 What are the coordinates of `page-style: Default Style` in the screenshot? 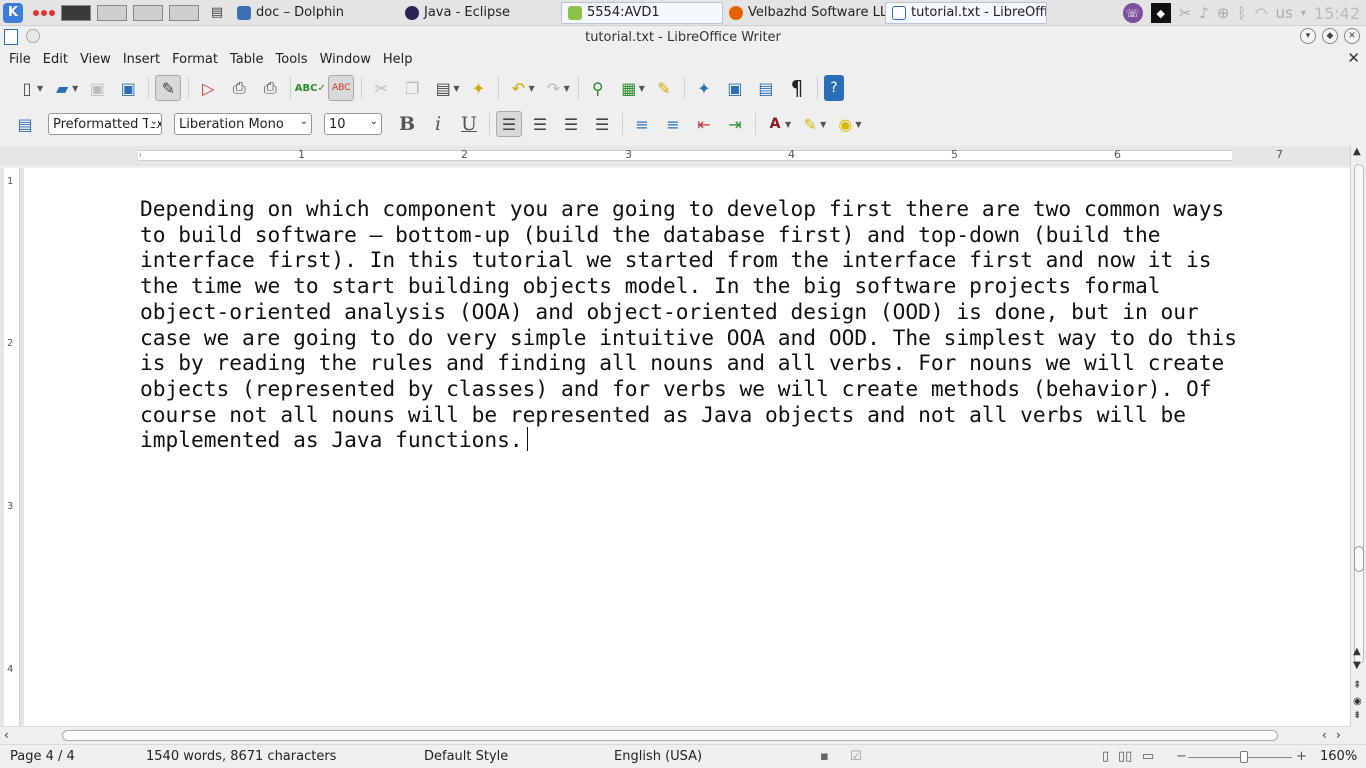 It's located at (466, 756).